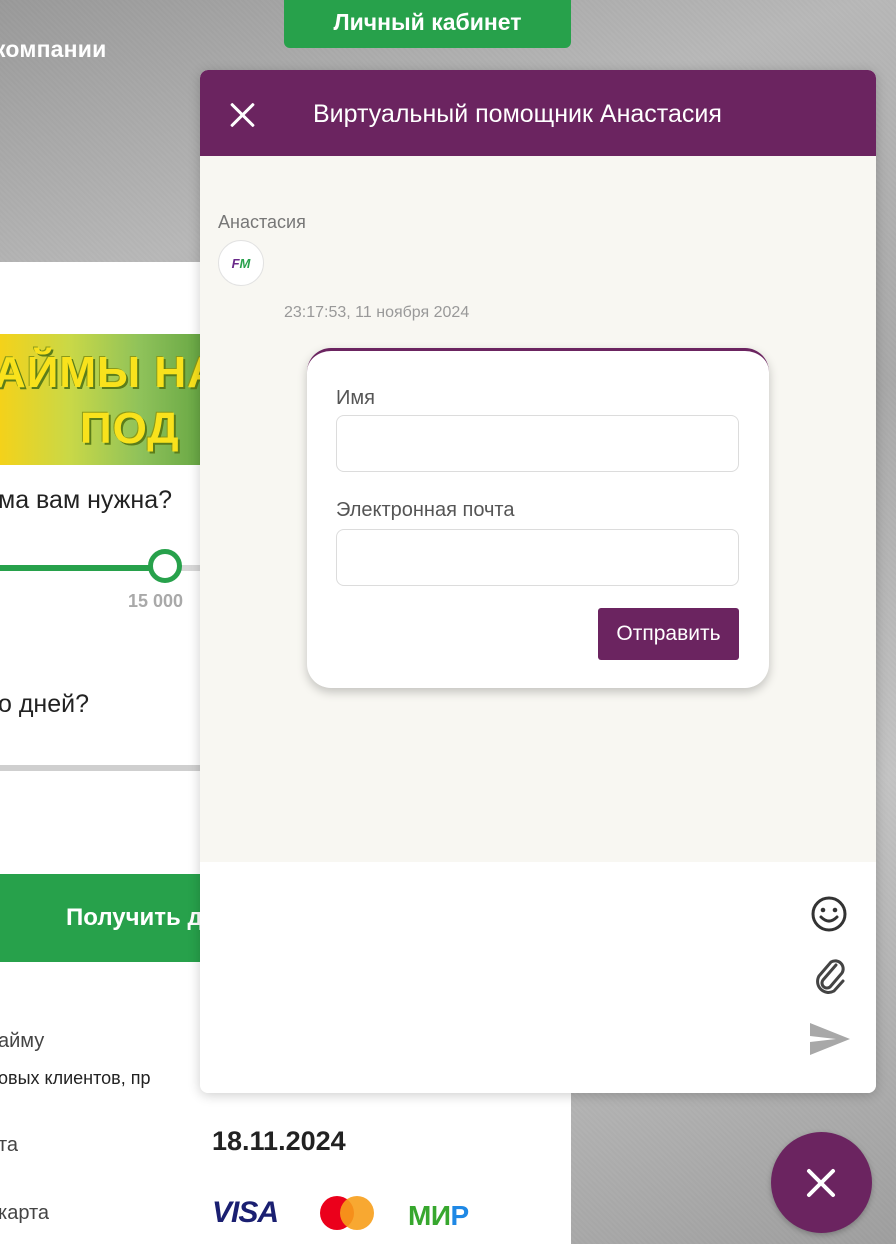  Describe the element at coordinates (427, 24) in the screenshot. I see `personal-cabinet-button: Личный кабинет` at that location.